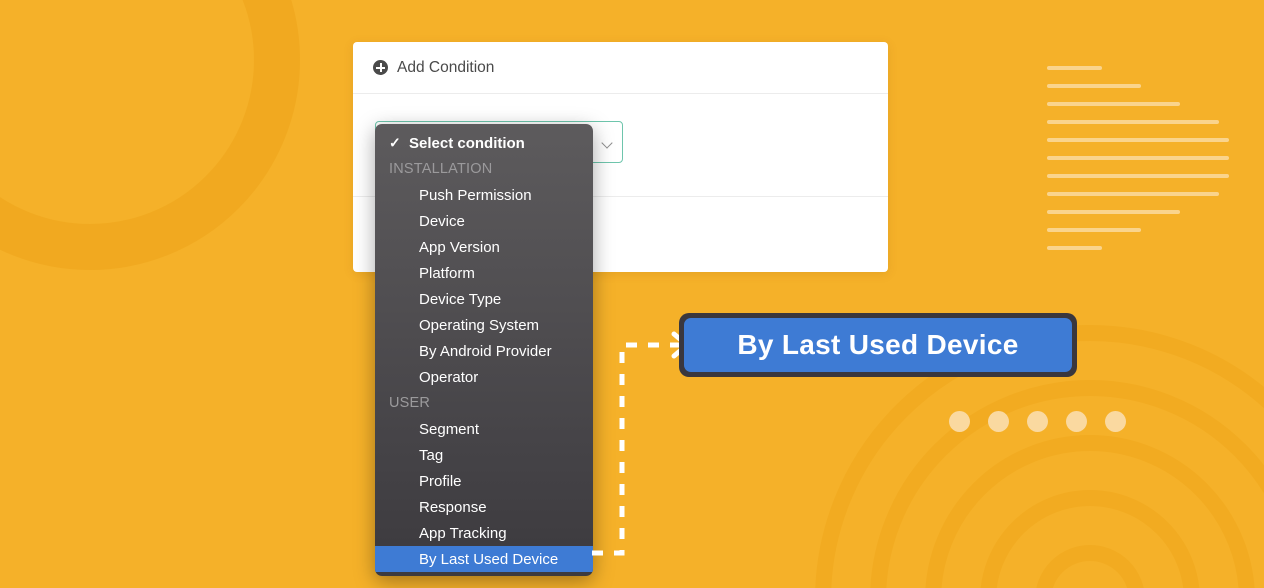  I want to click on dropdown-item: Device Type, so click(484, 299).